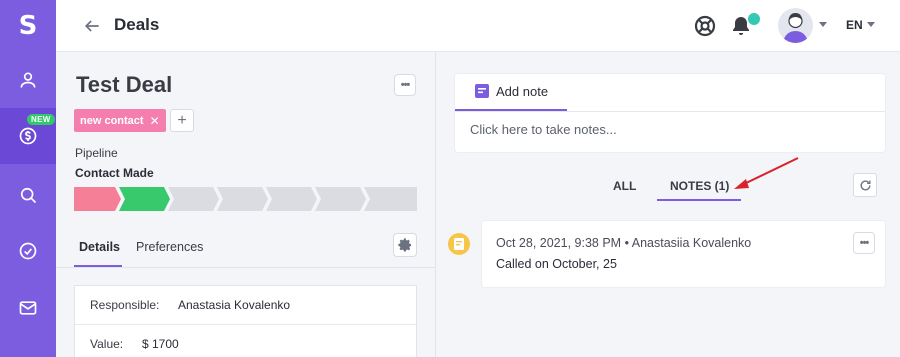 This screenshot has height=357, width=900. What do you see at coordinates (854, 25) in the screenshot?
I see `language-selector: EN` at bounding box center [854, 25].